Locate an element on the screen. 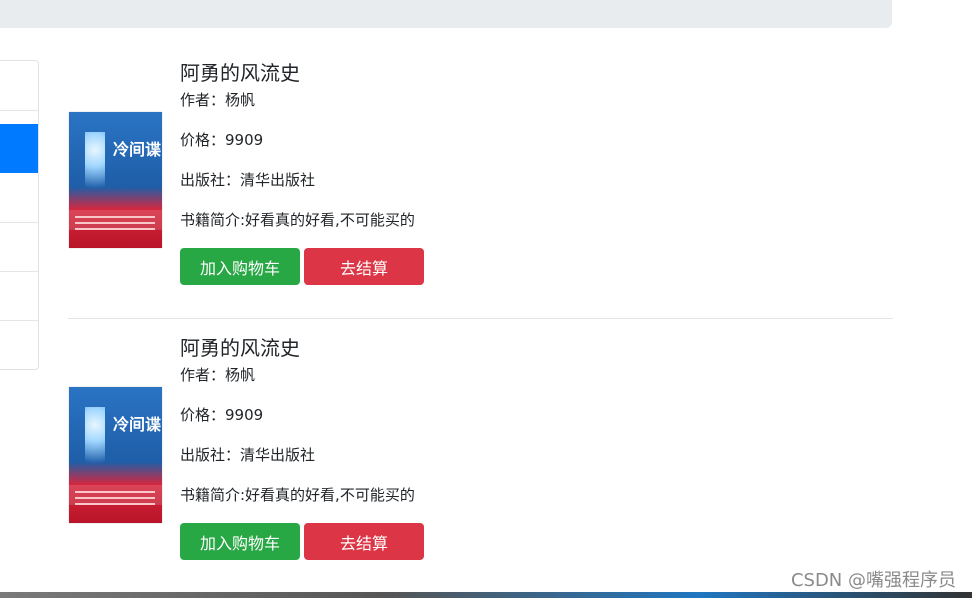 This screenshot has width=972, height=598. divider is located at coordinates (480, 318).